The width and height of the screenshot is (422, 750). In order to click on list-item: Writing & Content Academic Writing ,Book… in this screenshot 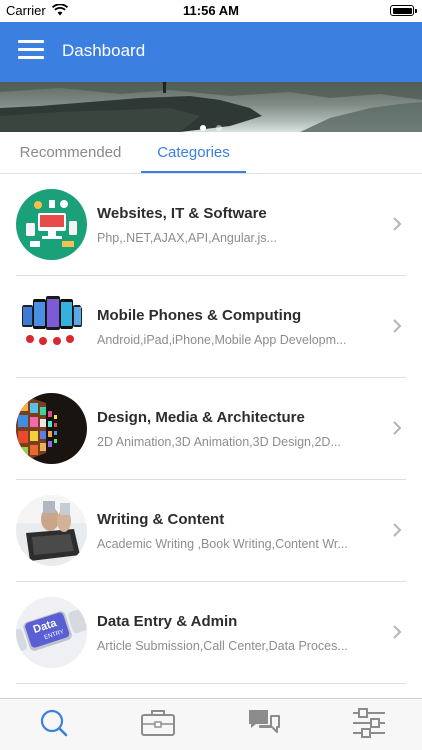, I will do `click(211, 531)`.